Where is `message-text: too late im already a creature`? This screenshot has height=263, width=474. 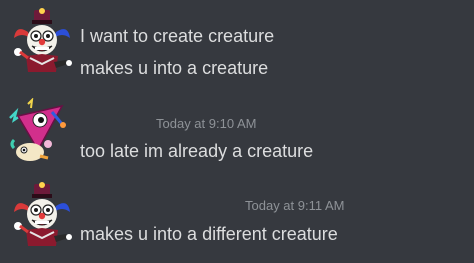
message-text: too late im already a creature is located at coordinates (197, 151).